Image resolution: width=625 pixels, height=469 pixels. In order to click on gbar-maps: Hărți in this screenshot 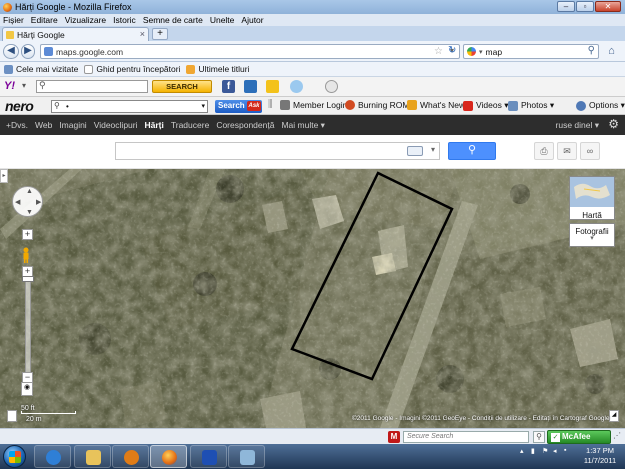, I will do `click(154, 125)`.